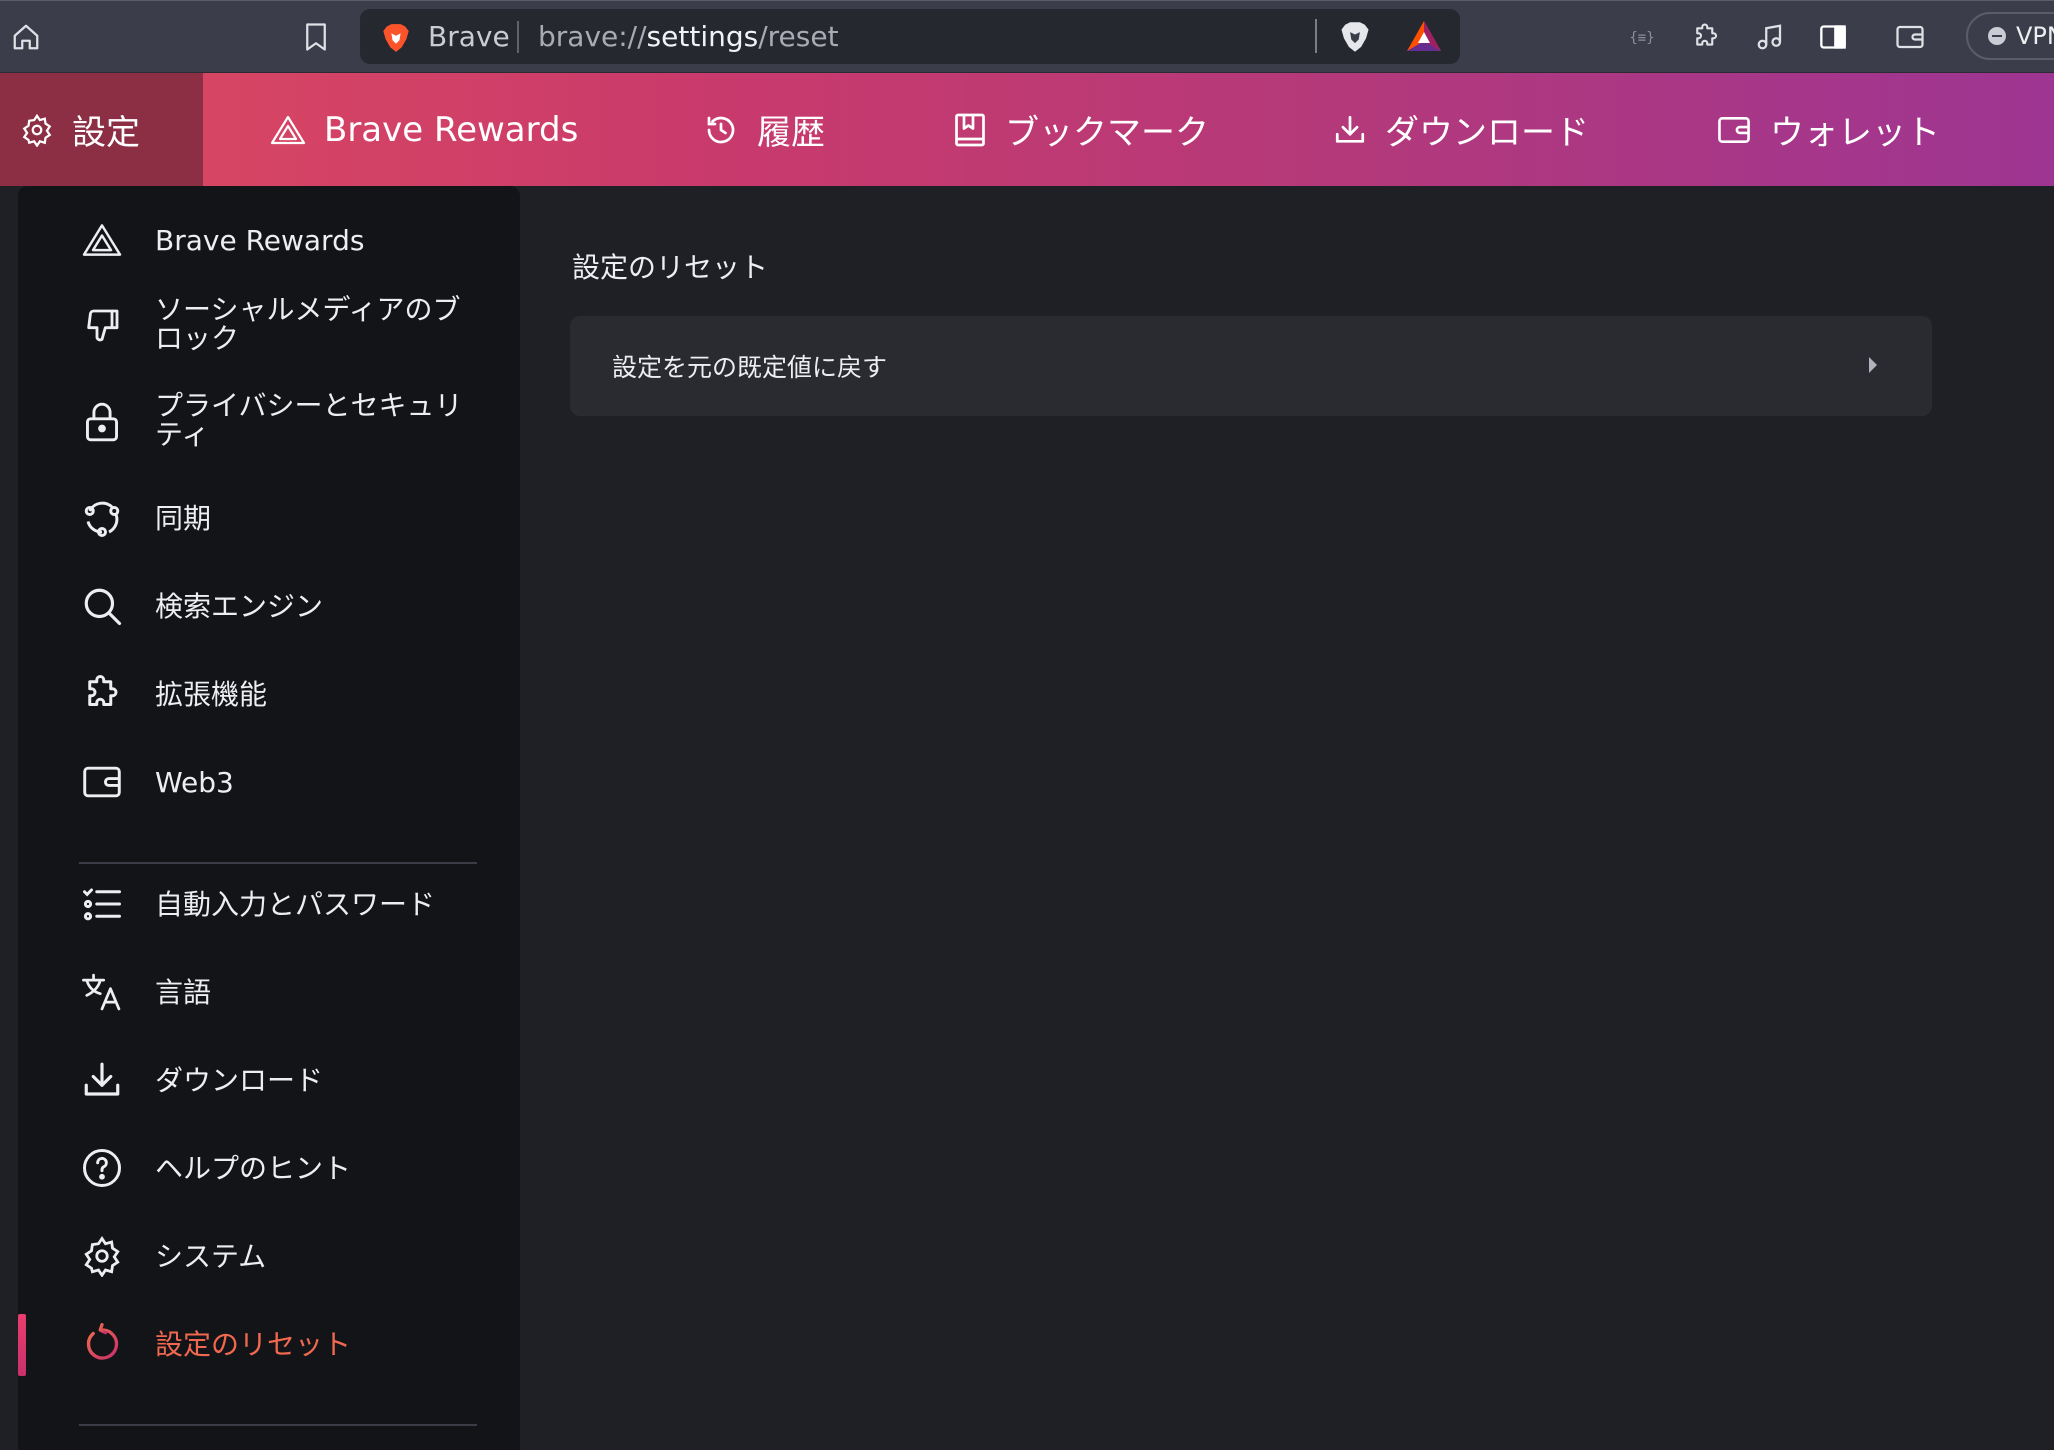 The image size is (2054, 1450). What do you see at coordinates (183, 518) in the screenshot?
I see `sidebar-item-label: 同期` at bounding box center [183, 518].